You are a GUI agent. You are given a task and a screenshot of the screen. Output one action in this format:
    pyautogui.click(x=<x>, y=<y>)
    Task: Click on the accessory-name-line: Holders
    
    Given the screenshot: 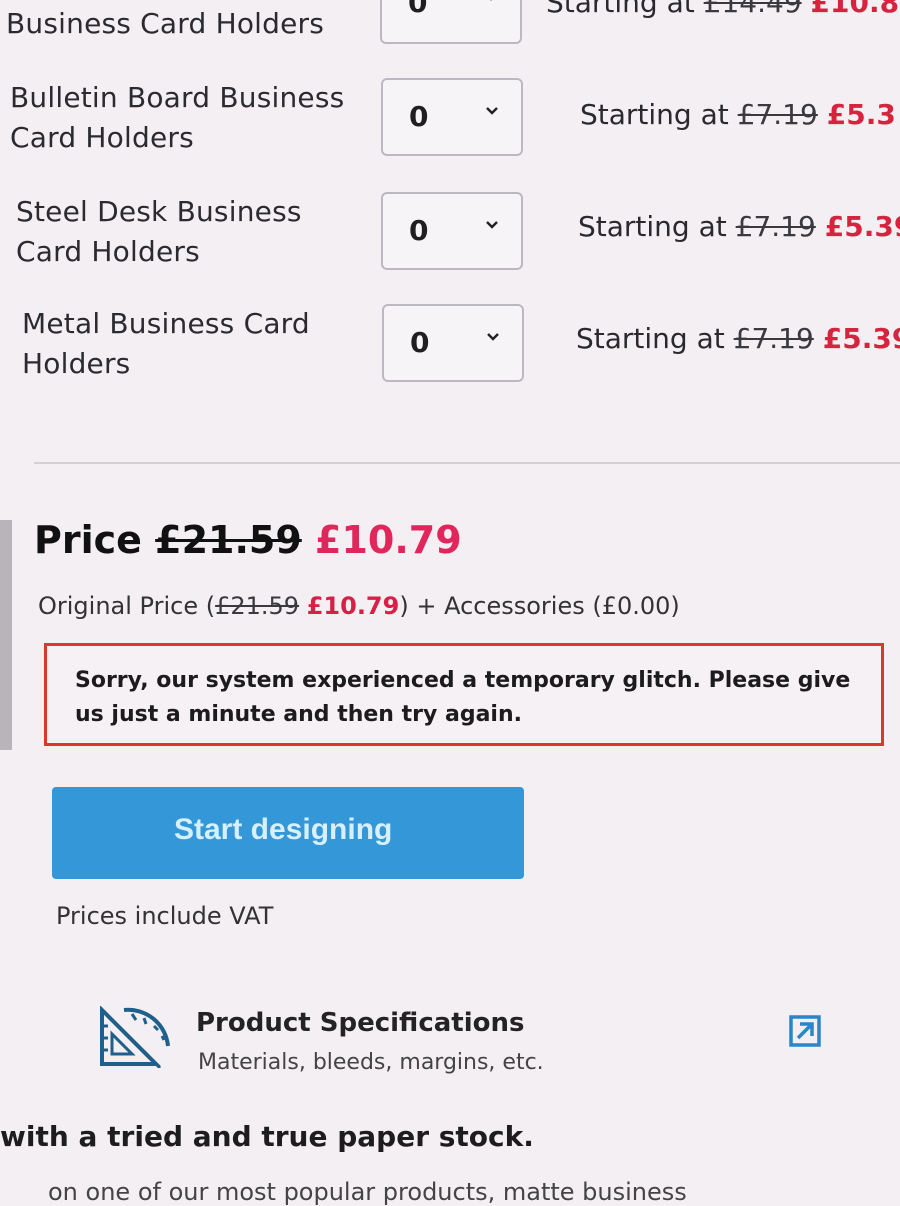 What is the action you would take?
    pyautogui.click(x=76, y=363)
    